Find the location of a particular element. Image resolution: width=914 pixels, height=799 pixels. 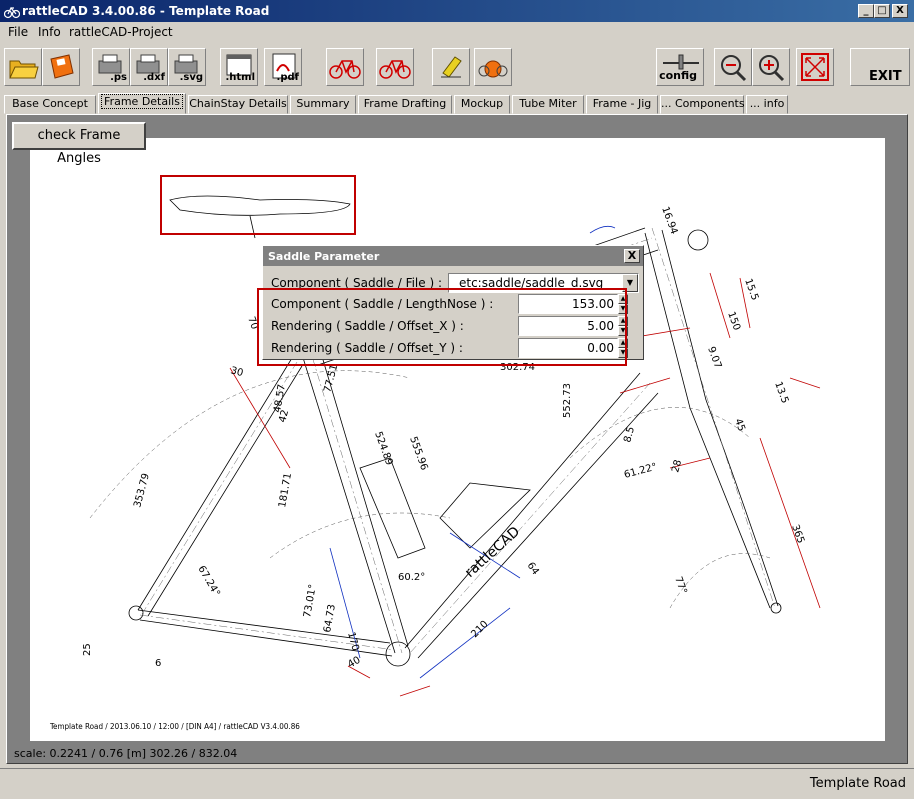

dim-45: 45 is located at coordinates (739, 425).